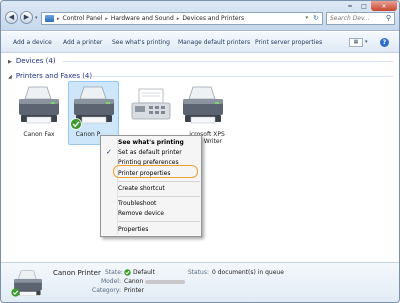 This screenshot has height=303, width=400. I want to click on device-label: Canon Fax, so click(39, 134).